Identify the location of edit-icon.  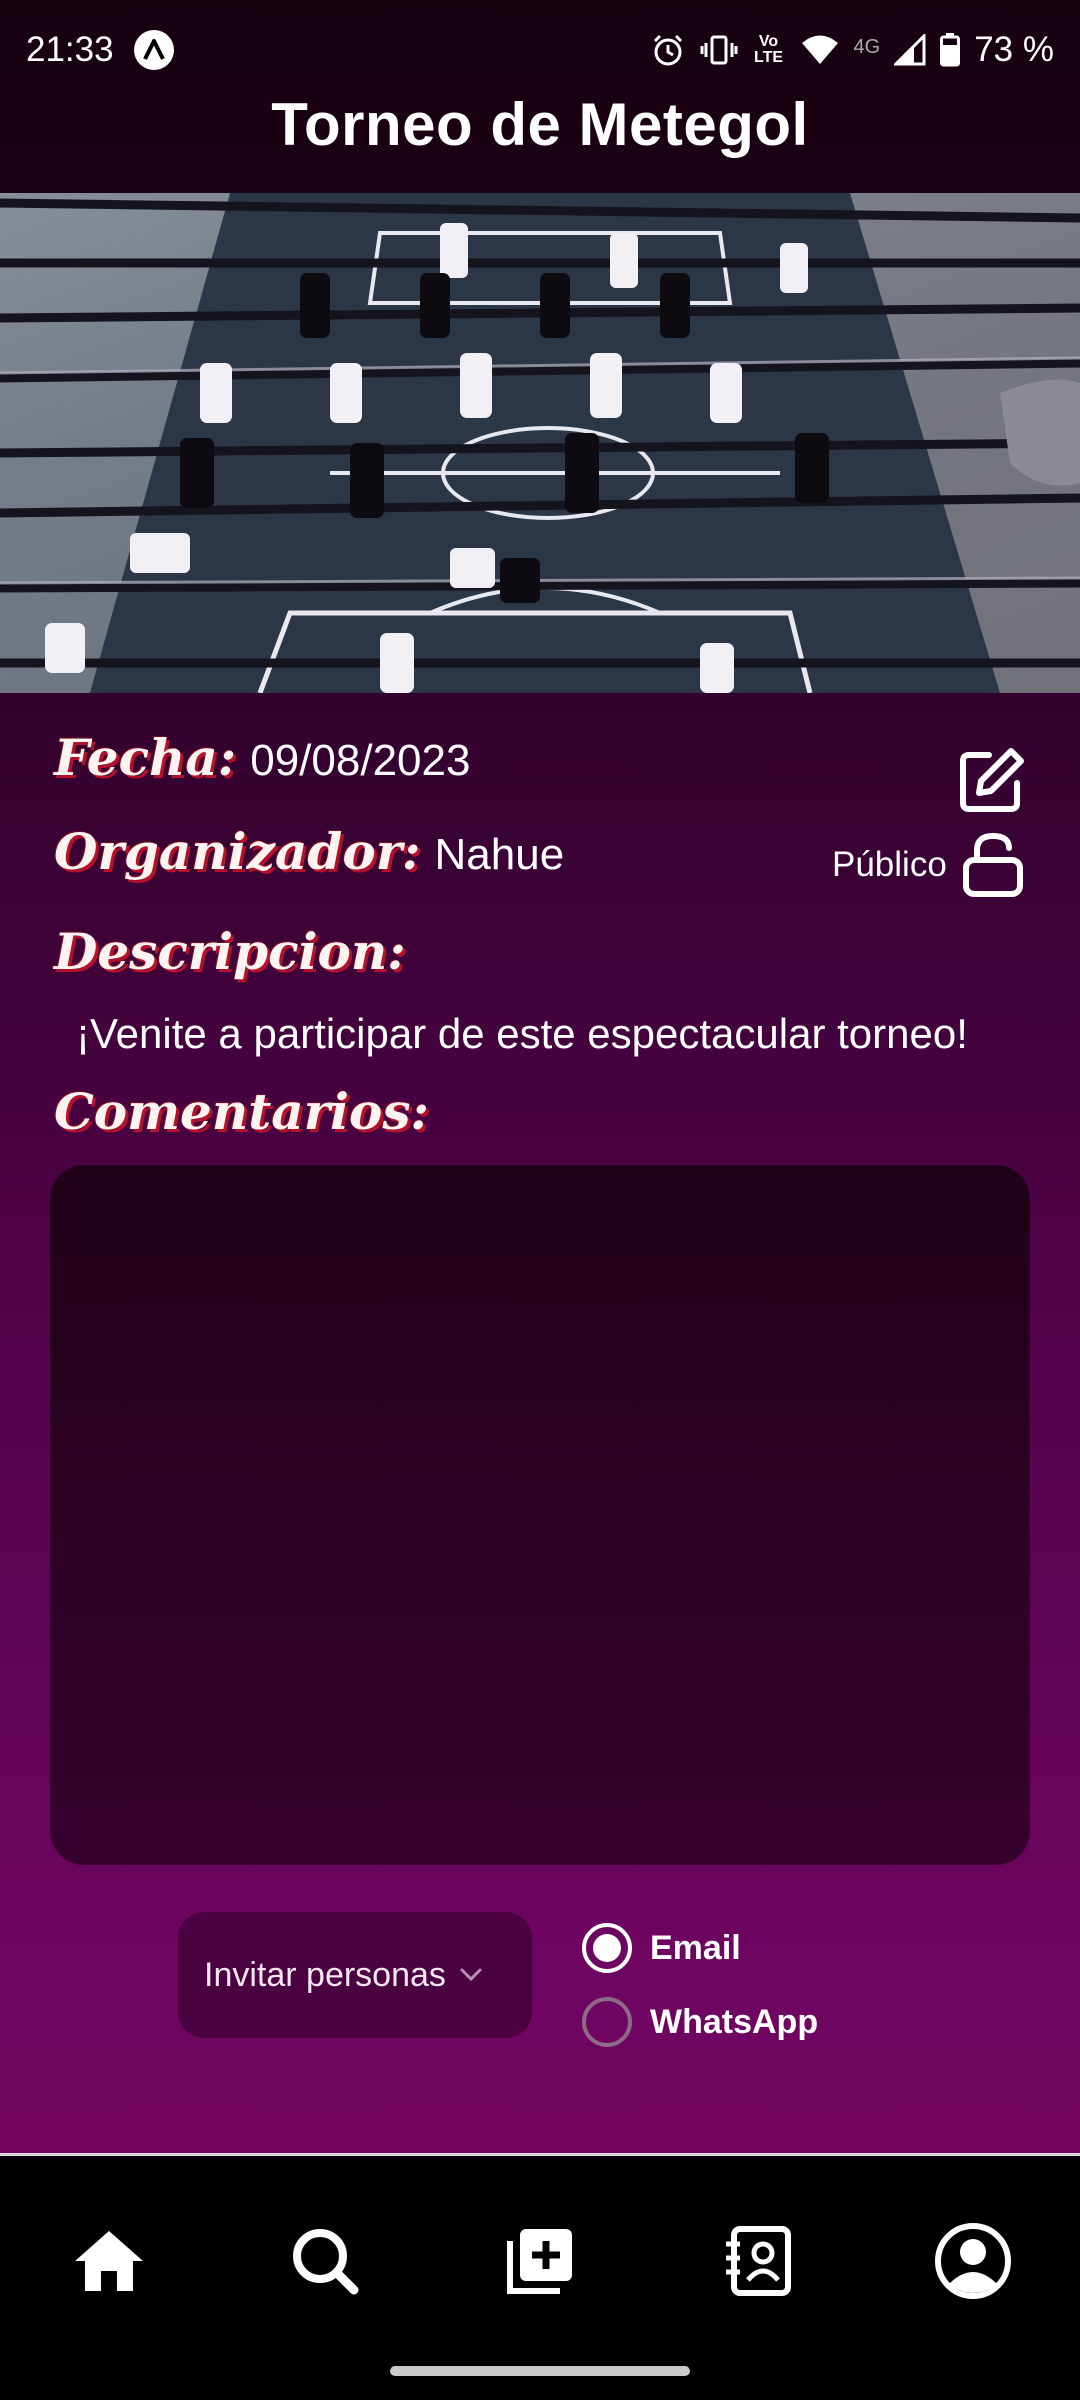
(992, 780).